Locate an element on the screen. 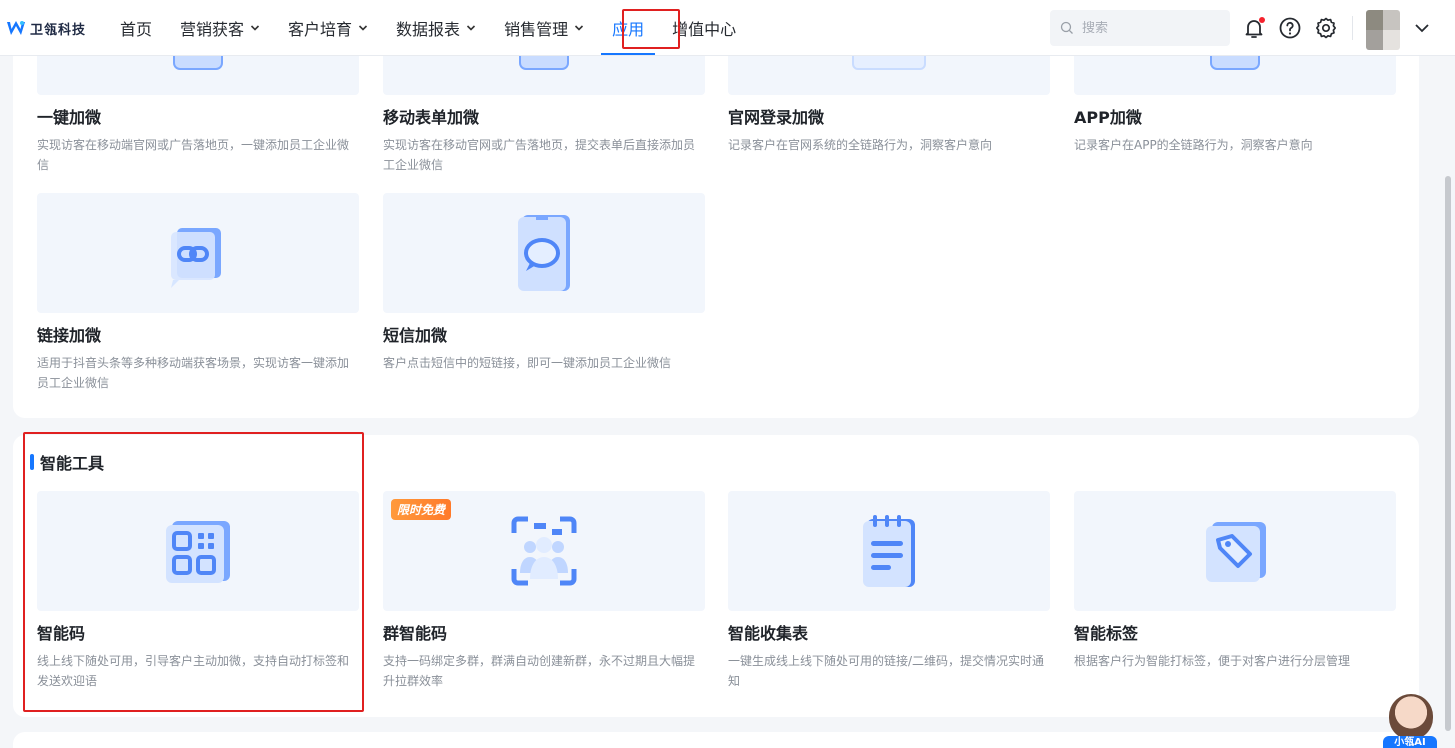  app-card: 一键加微 实现访客在移动端官网或广告落地页，一键添加员工企业微信 is located at coordinates (198, 107).